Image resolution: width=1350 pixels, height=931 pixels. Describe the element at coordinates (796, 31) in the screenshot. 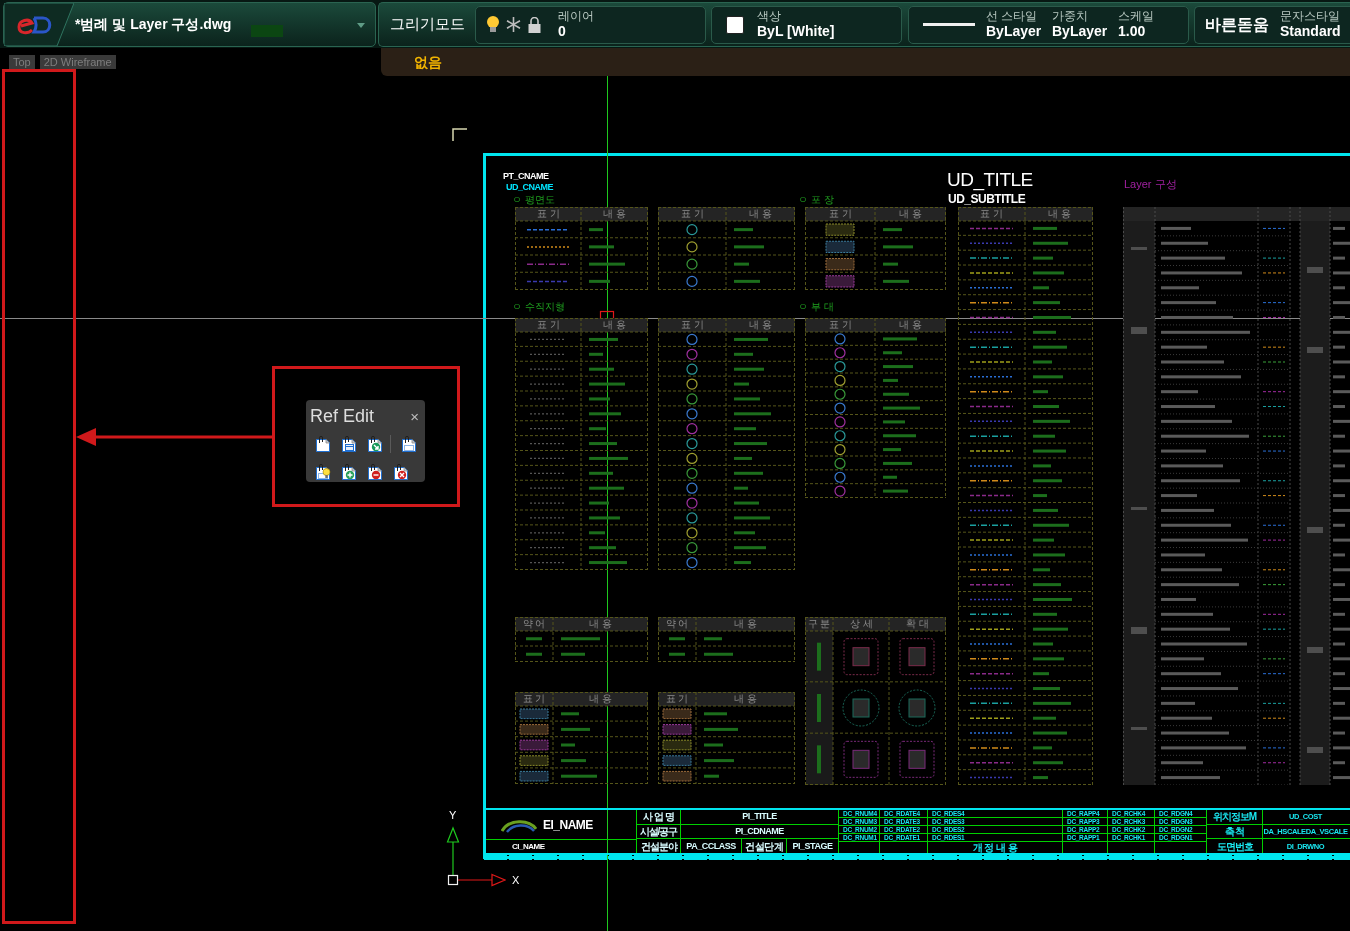

I see `color-value: ByL [White]` at that location.